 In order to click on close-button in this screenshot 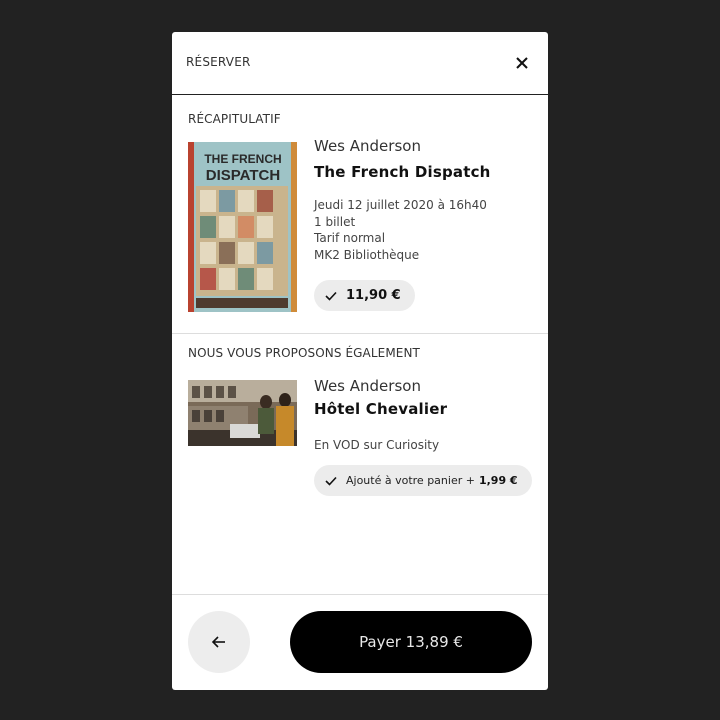, I will do `click(522, 63)`.